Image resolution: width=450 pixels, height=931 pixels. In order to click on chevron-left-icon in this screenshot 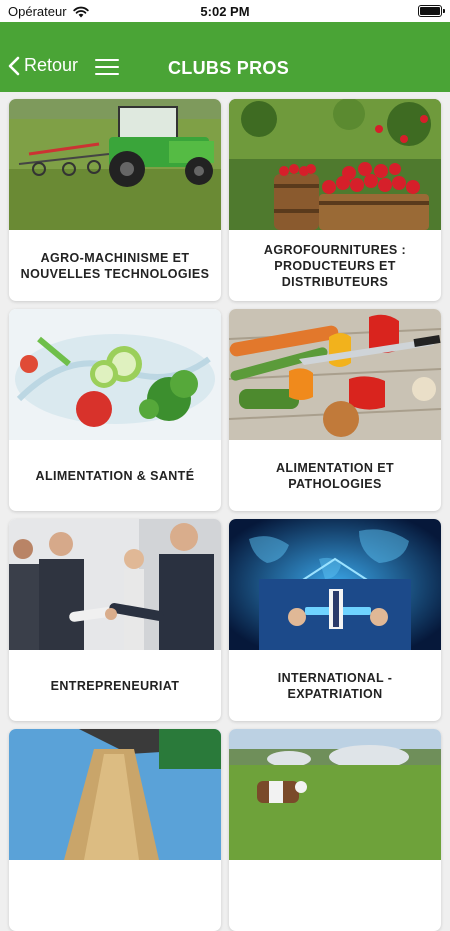, I will do `click(14, 65)`.